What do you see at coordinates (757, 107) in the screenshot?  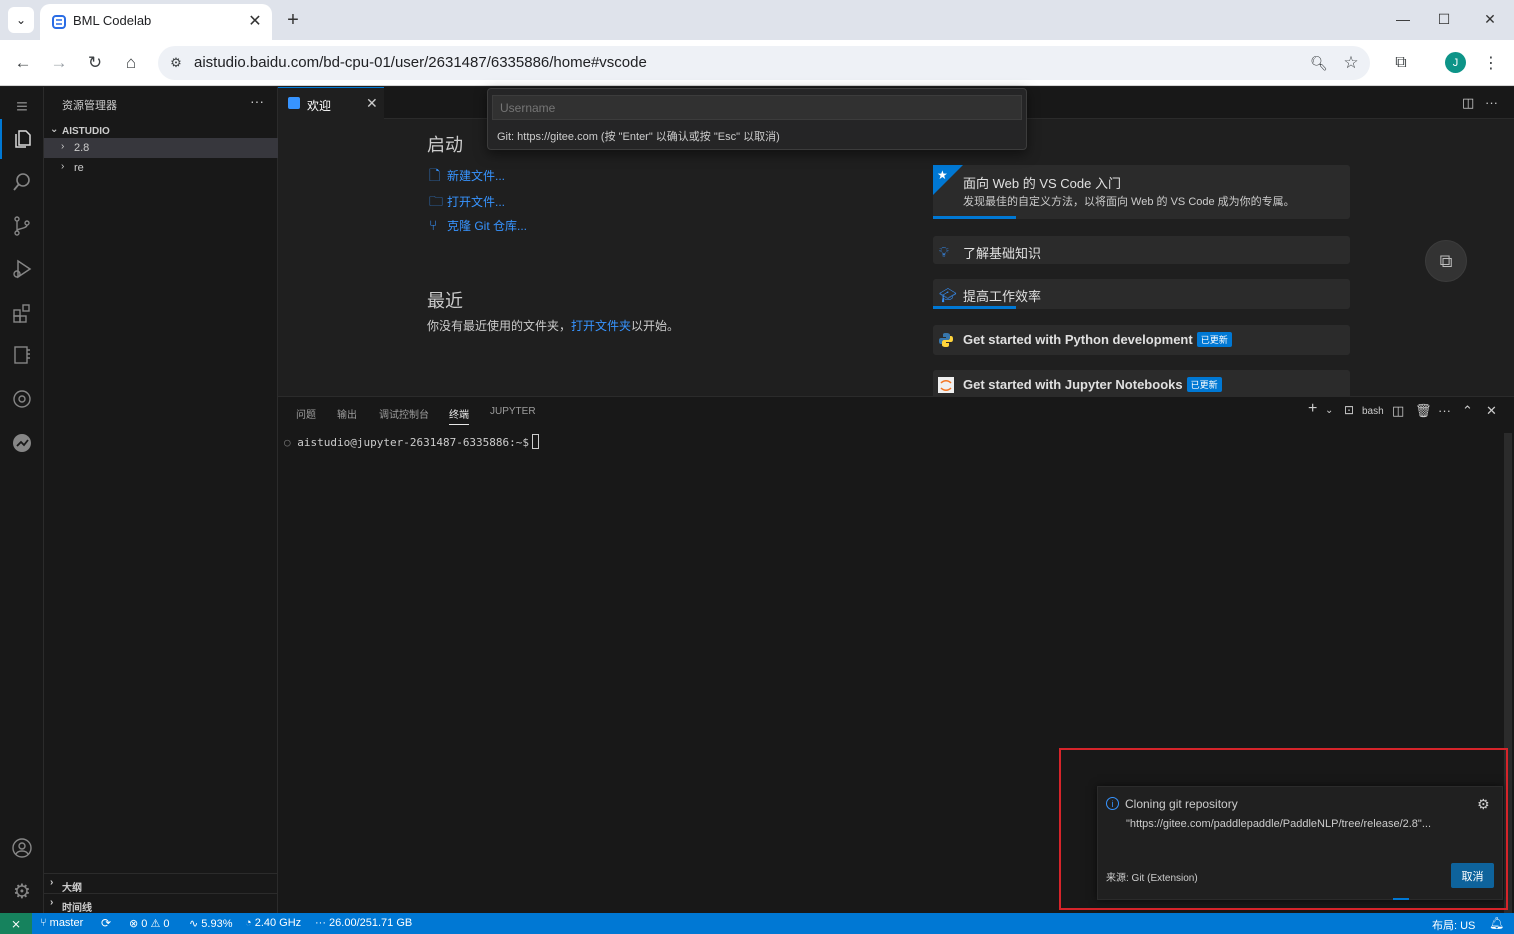 I see `username-input` at bounding box center [757, 107].